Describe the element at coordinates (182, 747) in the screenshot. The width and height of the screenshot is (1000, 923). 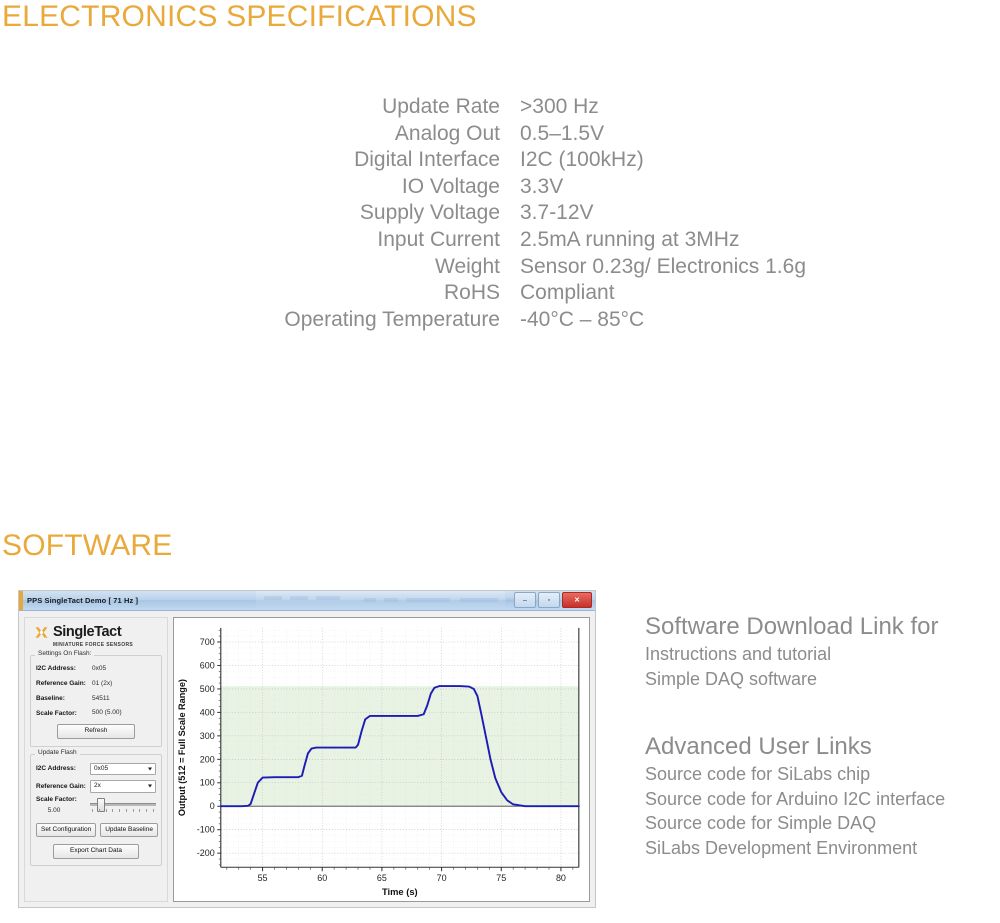
I see `y-axis-title: Output (512 = Full Scale Range)` at that location.